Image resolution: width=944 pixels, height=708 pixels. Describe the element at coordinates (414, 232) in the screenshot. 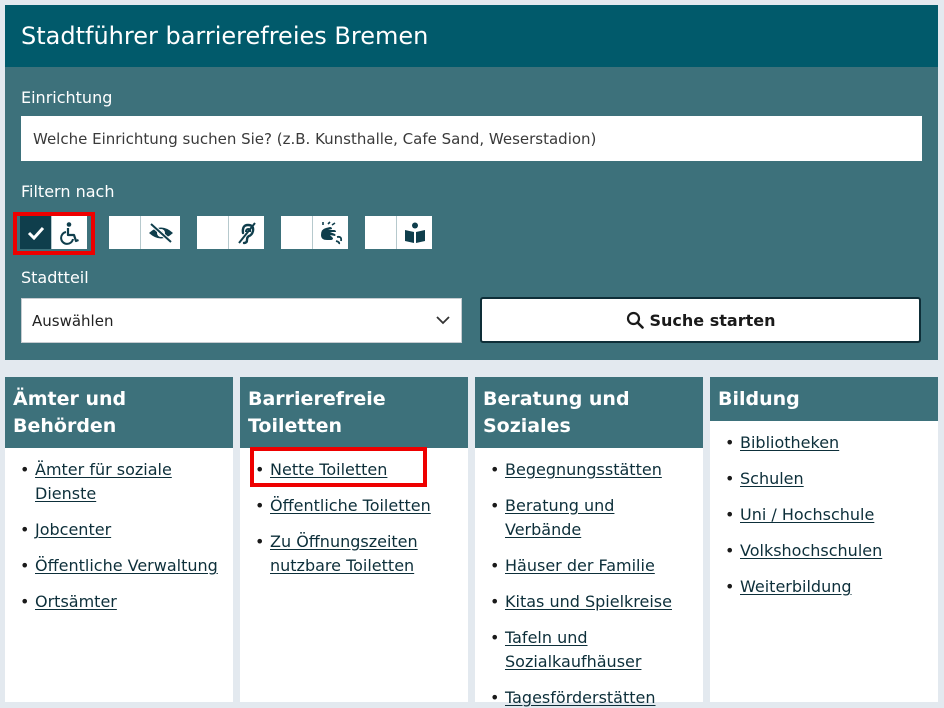

I see `easy-reading-icon` at that location.